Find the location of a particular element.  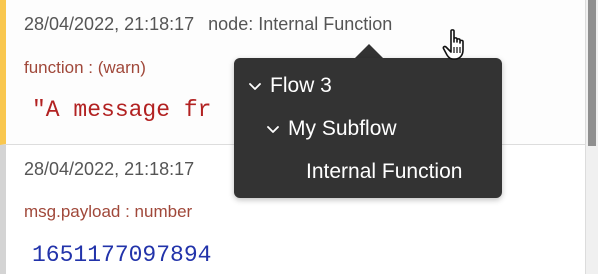

tooltip-subflow-label: My Subflow is located at coordinates (342, 128).